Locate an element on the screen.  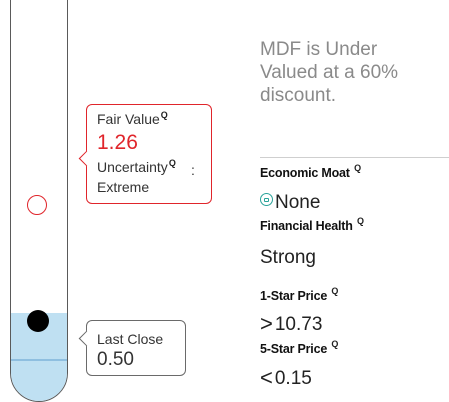
economic-moat-label: Economic Moat Q is located at coordinates (310, 171).